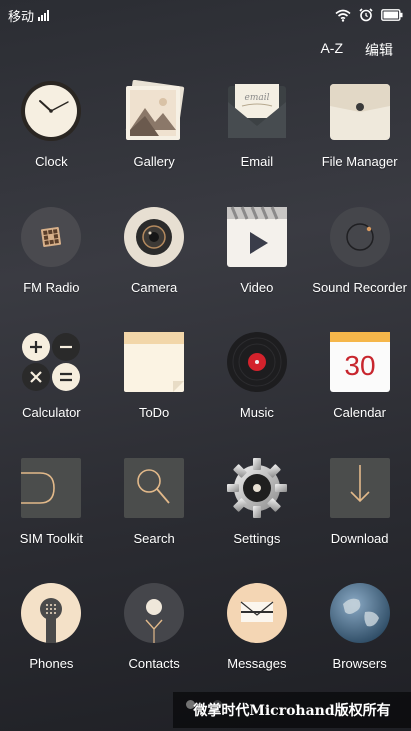 This screenshot has width=411, height=731. I want to click on app-label: Gallery, so click(154, 161).